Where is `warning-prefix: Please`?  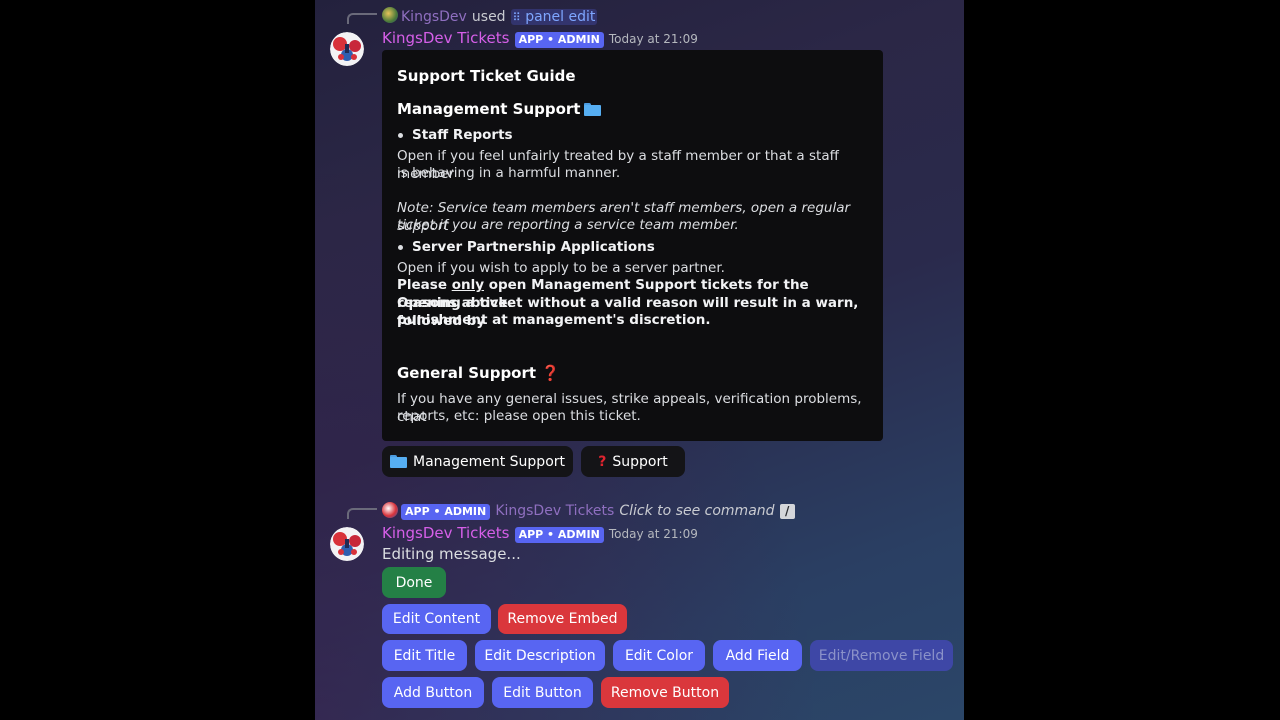 warning-prefix: Please is located at coordinates (424, 285).